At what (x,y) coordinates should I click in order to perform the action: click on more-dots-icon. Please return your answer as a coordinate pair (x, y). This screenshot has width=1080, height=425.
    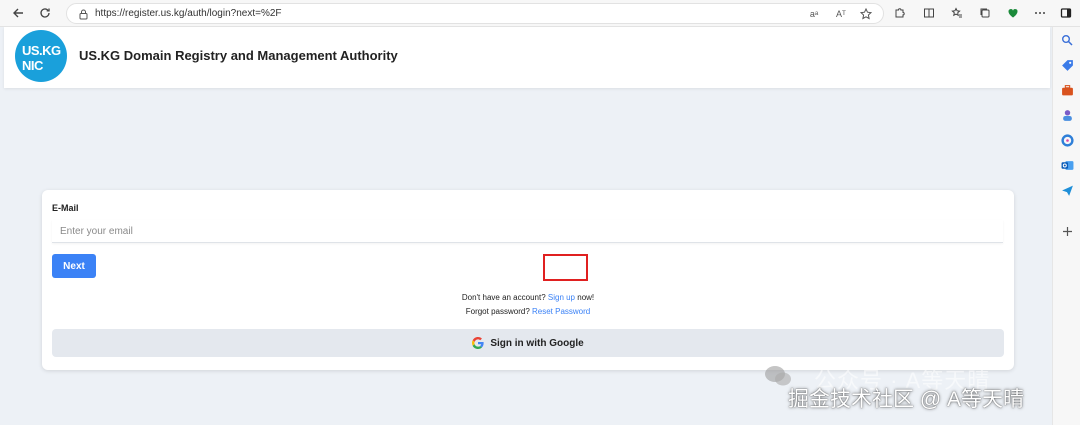
    Looking at the image, I should click on (1040, 13).